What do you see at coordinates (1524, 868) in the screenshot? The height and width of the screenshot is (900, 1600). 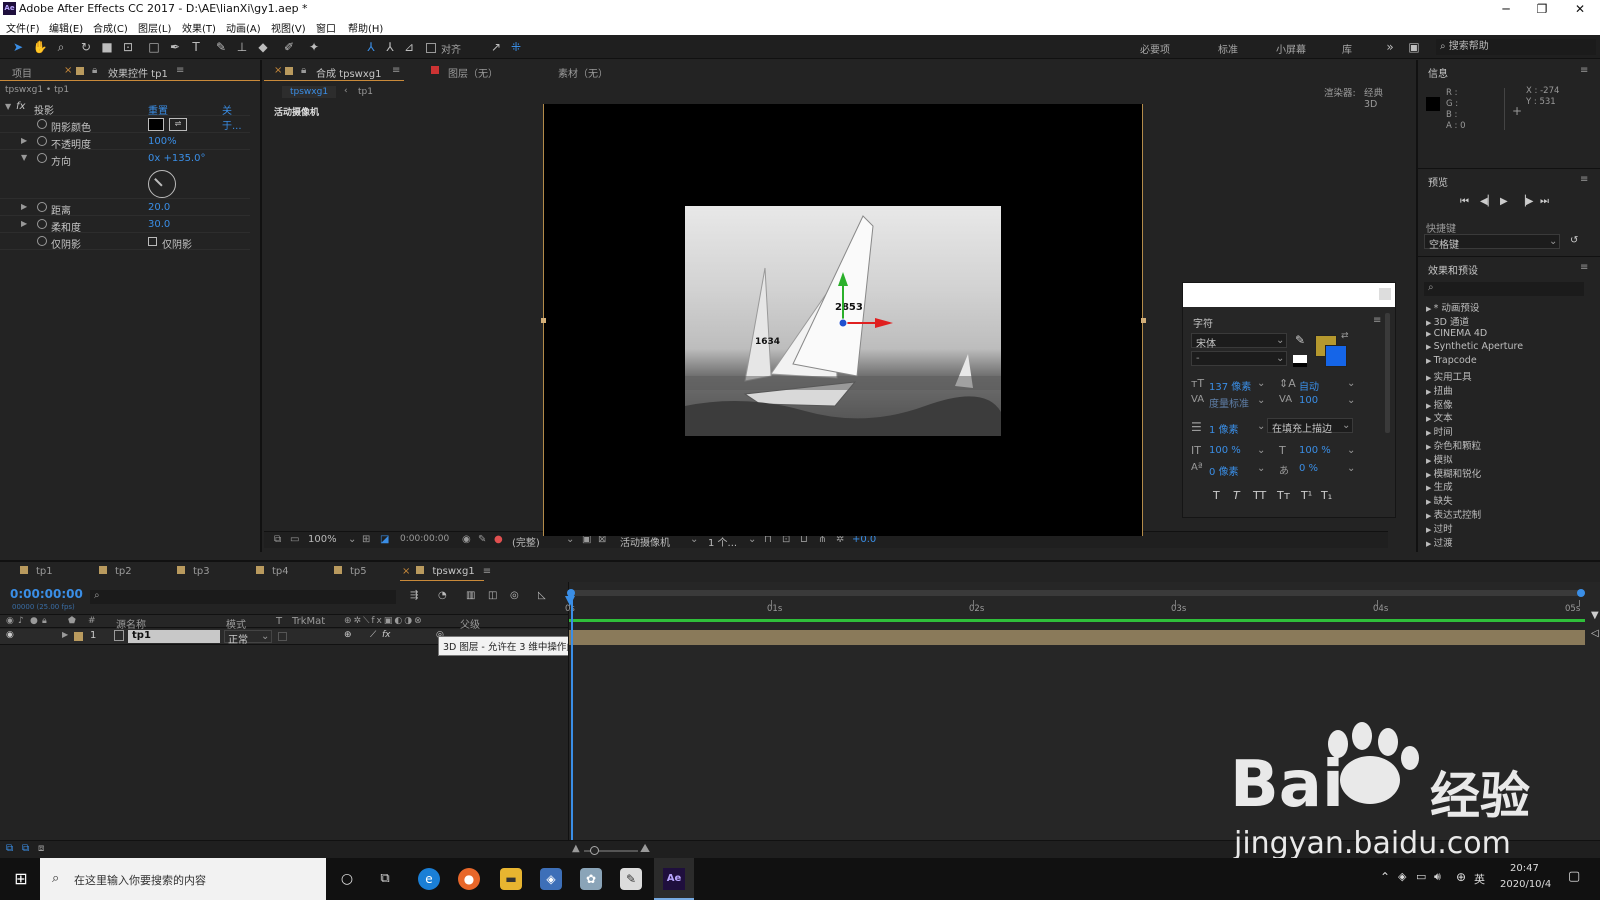 I see `clock-time: 20:47` at bounding box center [1524, 868].